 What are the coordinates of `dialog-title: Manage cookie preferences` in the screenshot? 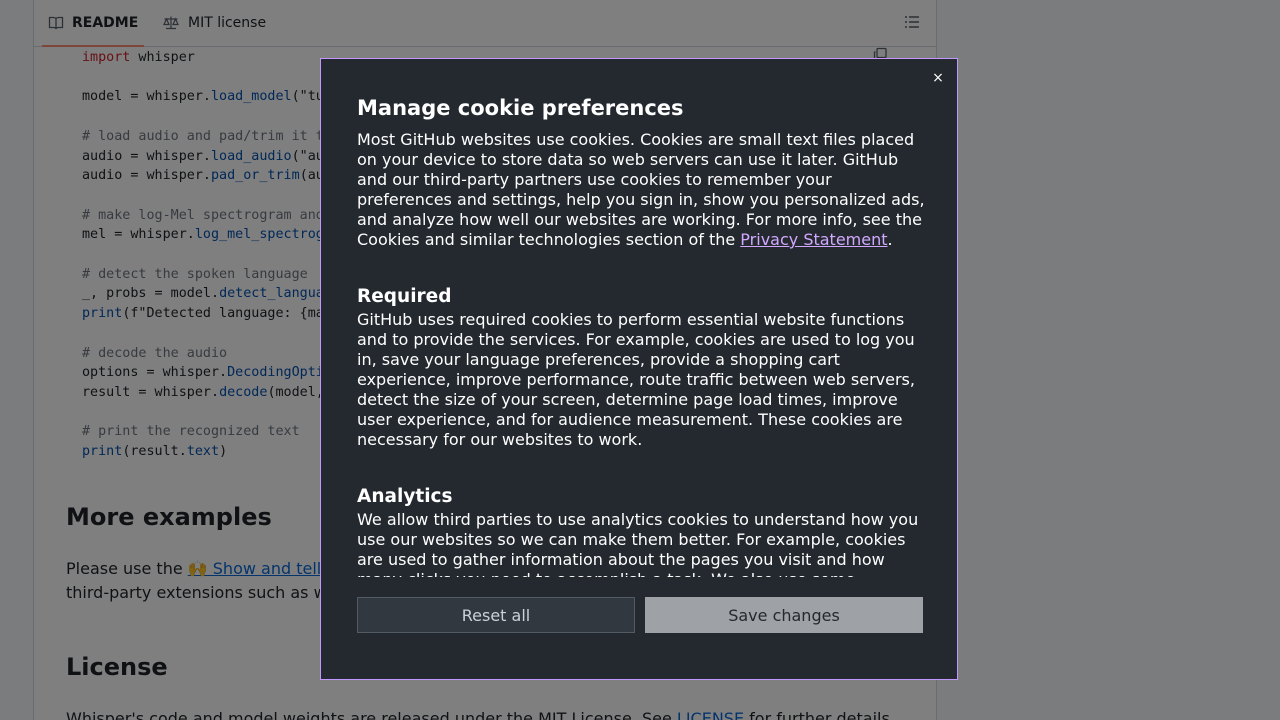 It's located at (520, 108).